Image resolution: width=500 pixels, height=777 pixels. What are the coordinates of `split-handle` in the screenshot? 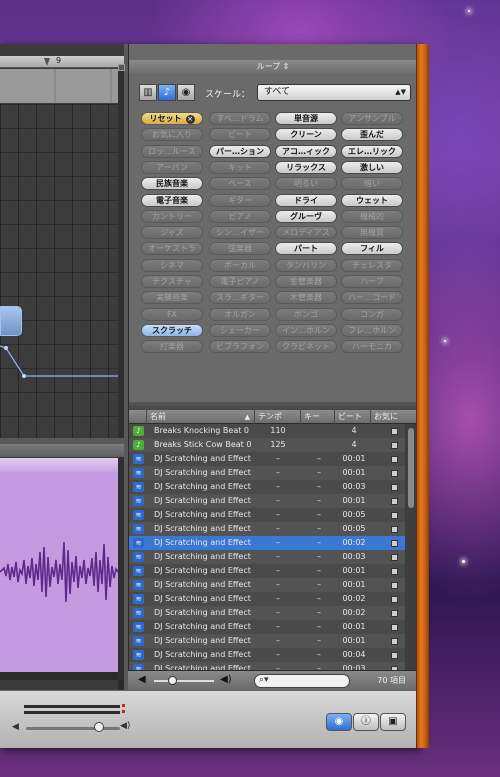 It's located at (121, 67).